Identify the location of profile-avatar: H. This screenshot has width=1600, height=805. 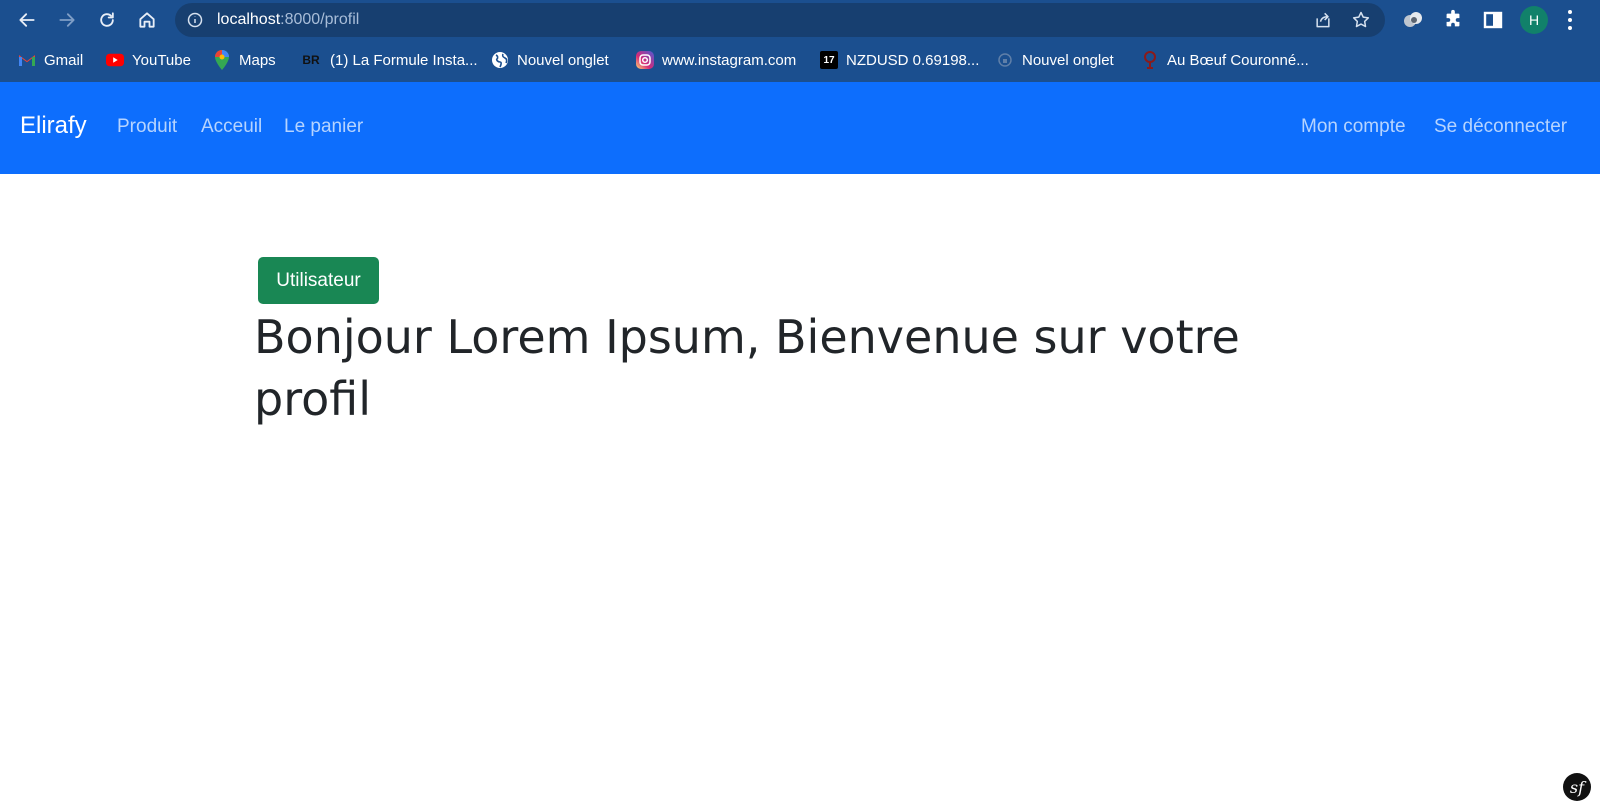
(1534, 20).